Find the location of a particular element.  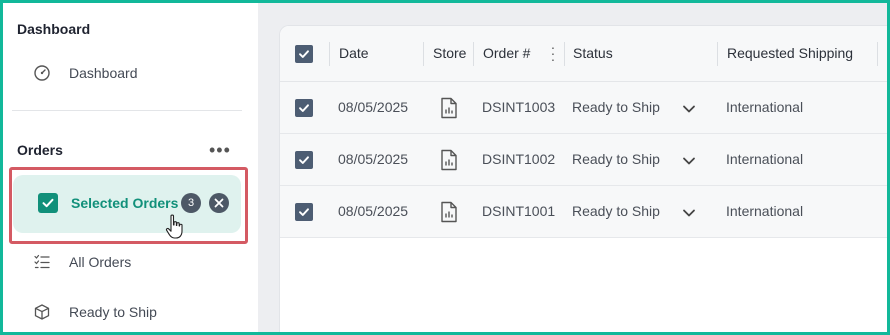

clear-selection-button is located at coordinates (219, 203).